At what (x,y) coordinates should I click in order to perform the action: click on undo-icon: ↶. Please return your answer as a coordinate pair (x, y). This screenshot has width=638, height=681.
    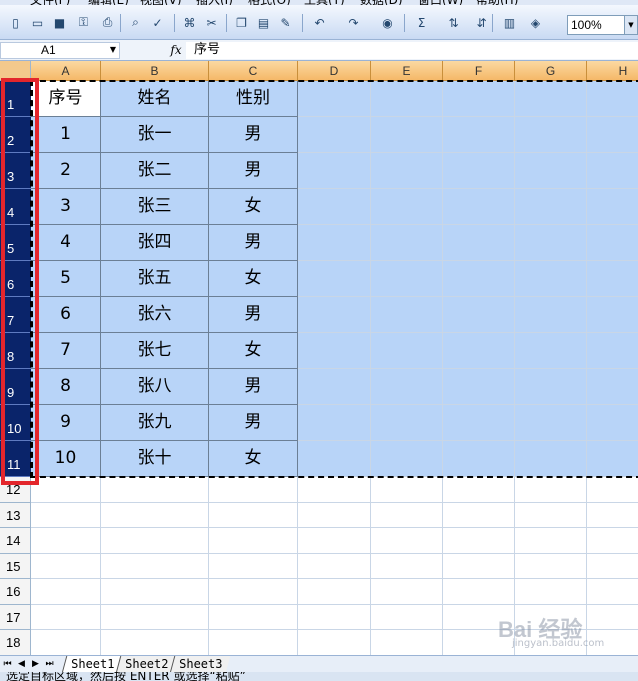
    Looking at the image, I should click on (319, 22).